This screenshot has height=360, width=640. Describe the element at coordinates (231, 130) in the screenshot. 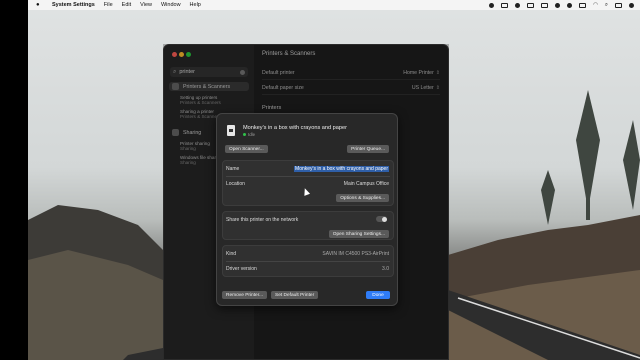

I see `printer-icon` at that location.